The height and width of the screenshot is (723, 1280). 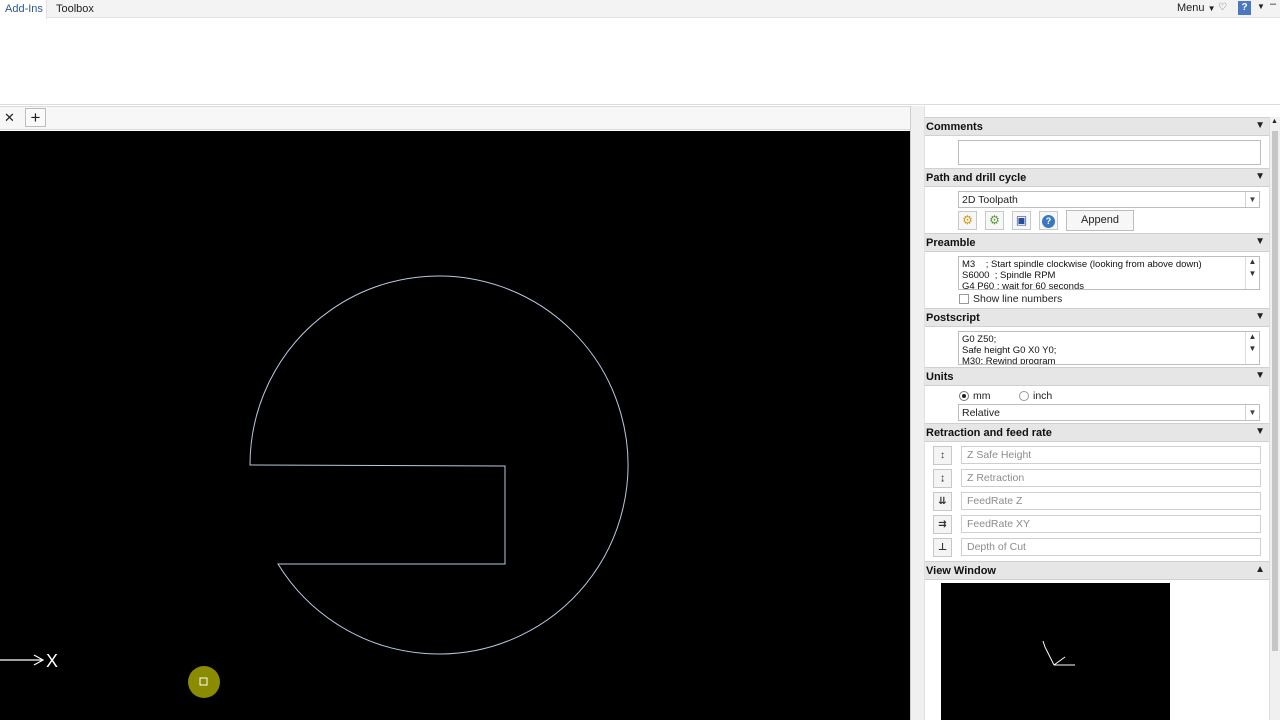 I want to click on help-icon: ?, so click(x=1048, y=220).